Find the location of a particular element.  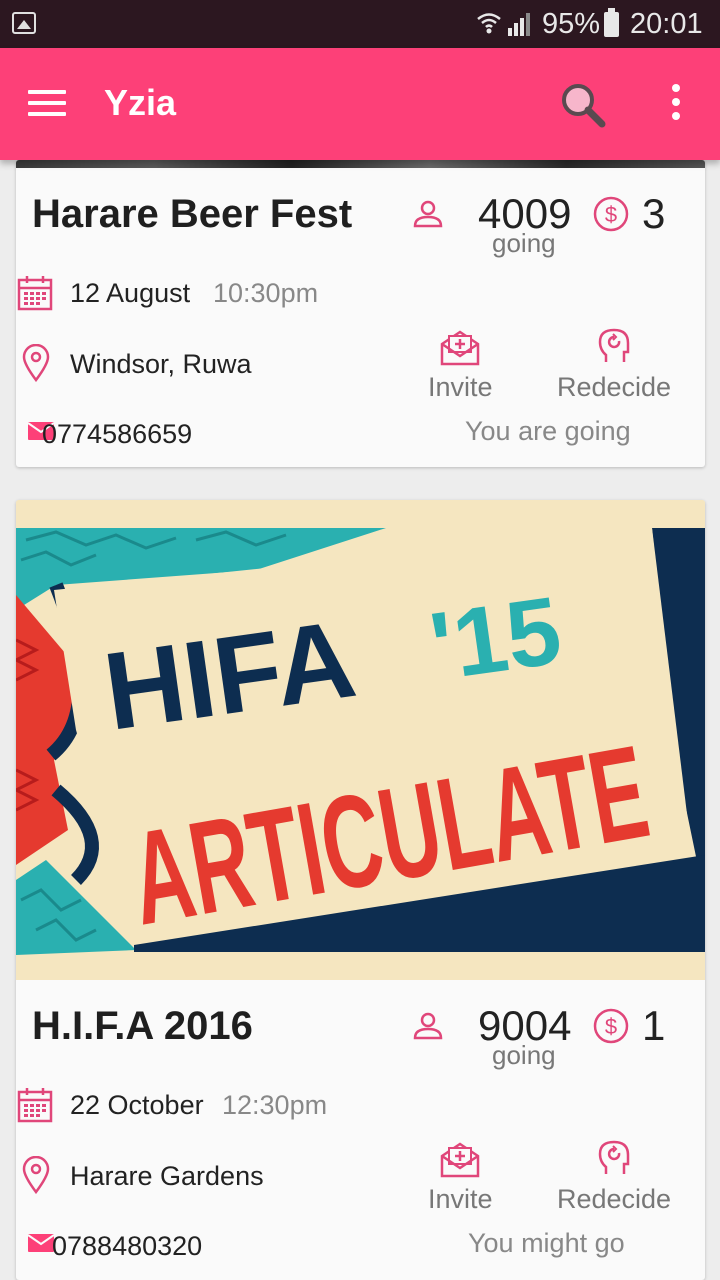

event-date: 22 October is located at coordinates (137, 1105).